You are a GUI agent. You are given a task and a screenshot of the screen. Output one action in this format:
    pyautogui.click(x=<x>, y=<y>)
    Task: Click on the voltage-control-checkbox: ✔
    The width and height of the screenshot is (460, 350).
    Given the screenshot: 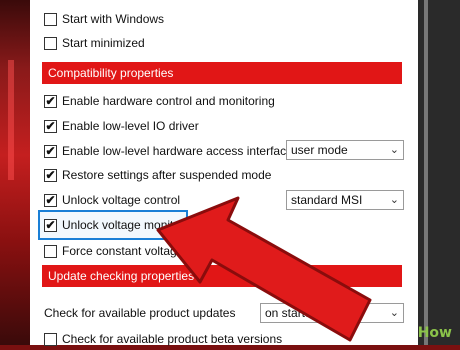 What is the action you would take?
    pyautogui.click(x=50, y=200)
    